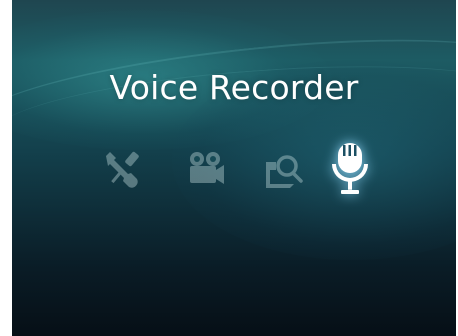 The width and height of the screenshot is (458, 336). I want to click on menu-item-video, so click(204, 170).